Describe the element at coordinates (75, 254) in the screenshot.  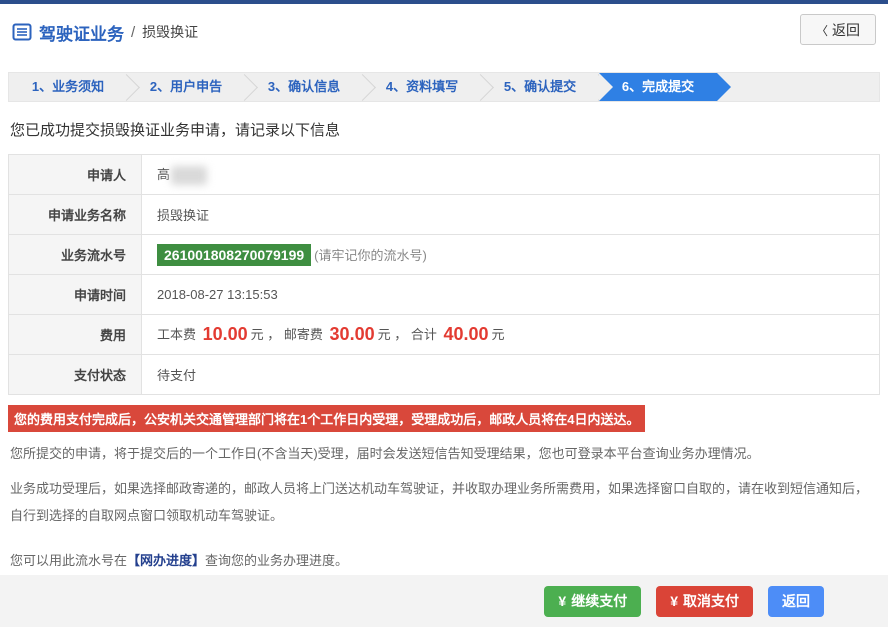
I see `row-label: 业务流水号` at that location.